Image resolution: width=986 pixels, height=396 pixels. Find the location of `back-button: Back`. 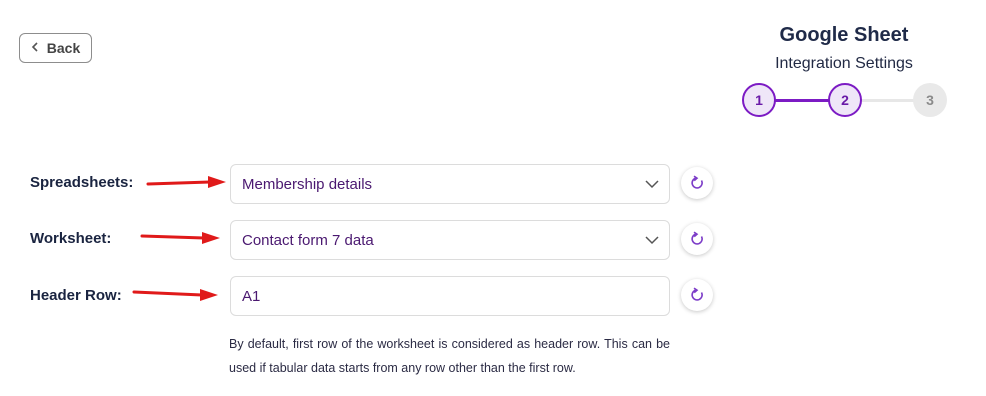

back-button: Back is located at coordinates (55, 48).